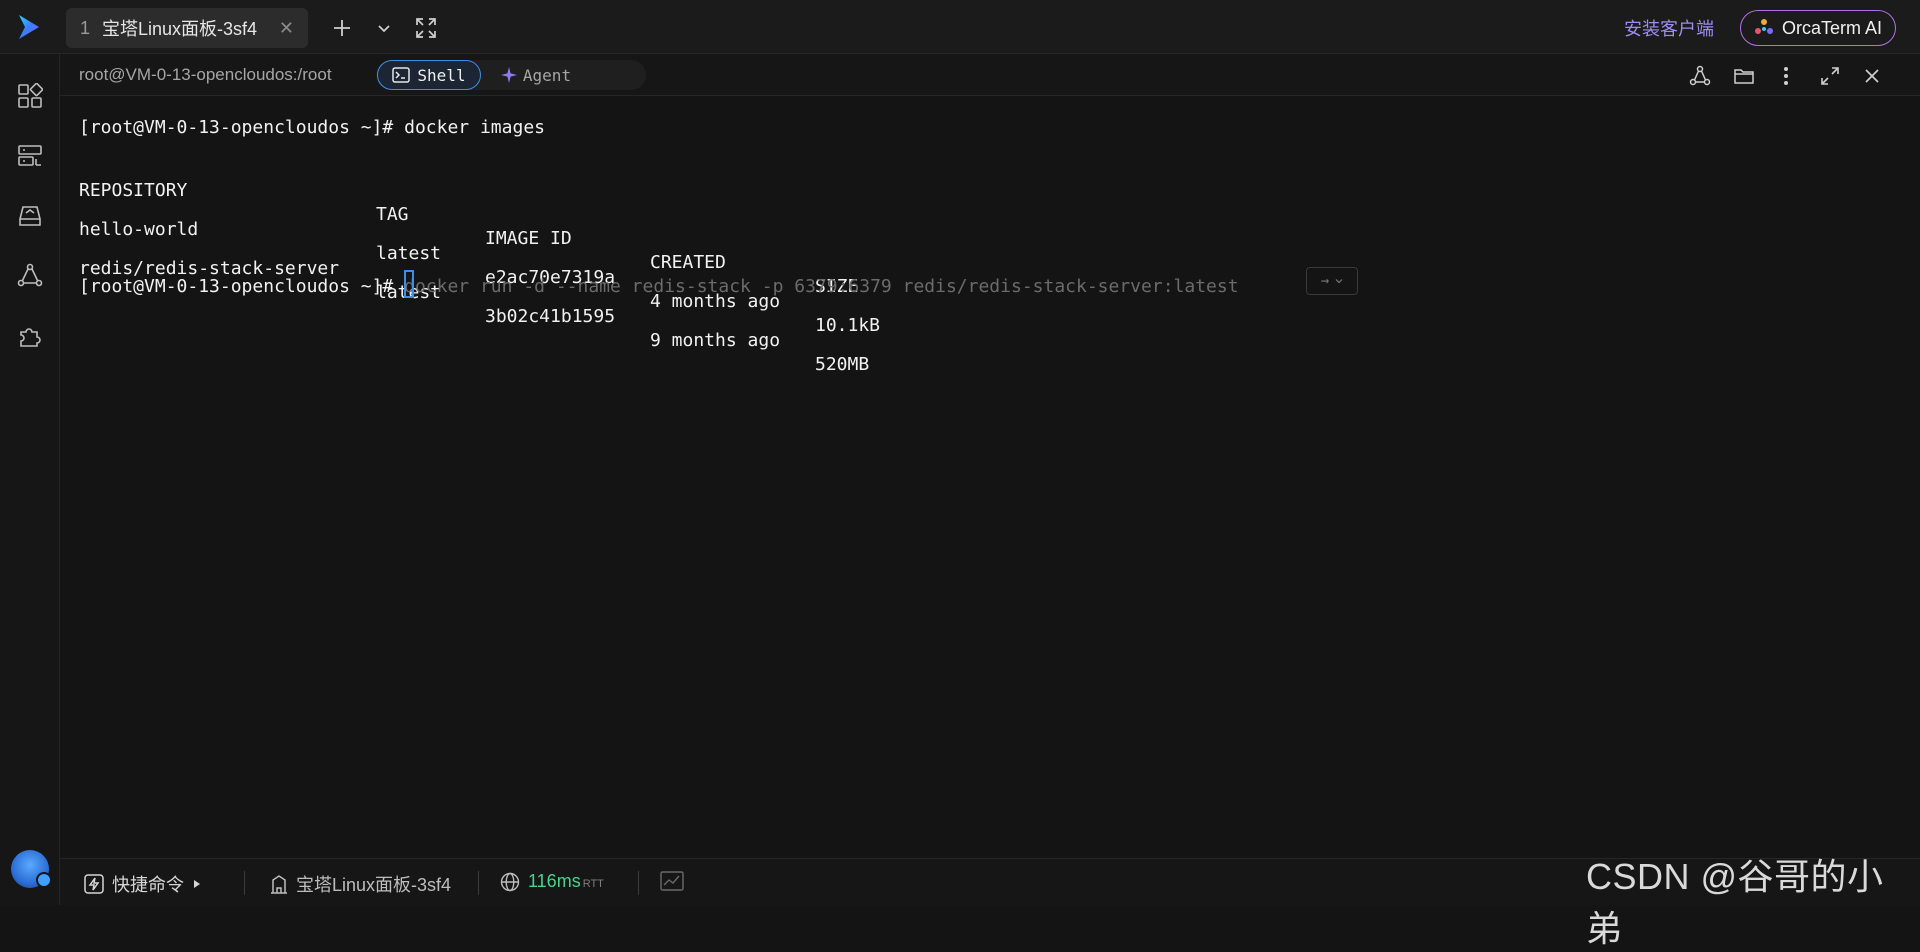 This screenshot has height=952, width=1920. I want to click on orcaterm-ai-button: OrcaTerm AI, so click(1818, 28).